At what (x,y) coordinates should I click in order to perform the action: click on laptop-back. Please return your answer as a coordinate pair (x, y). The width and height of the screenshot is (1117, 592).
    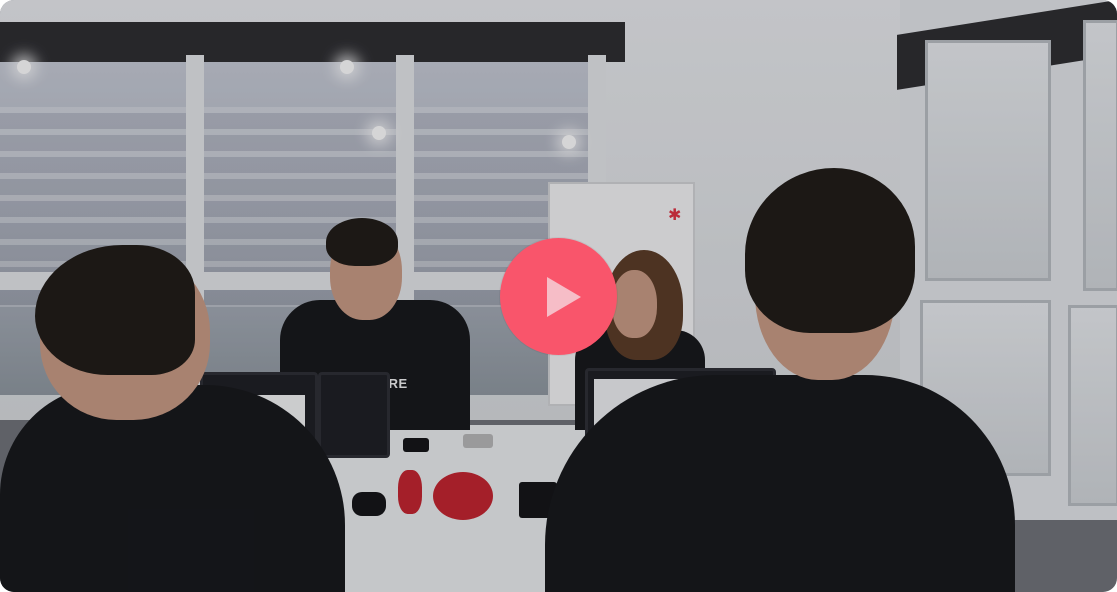
    Looking at the image, I should click on (354, 415).